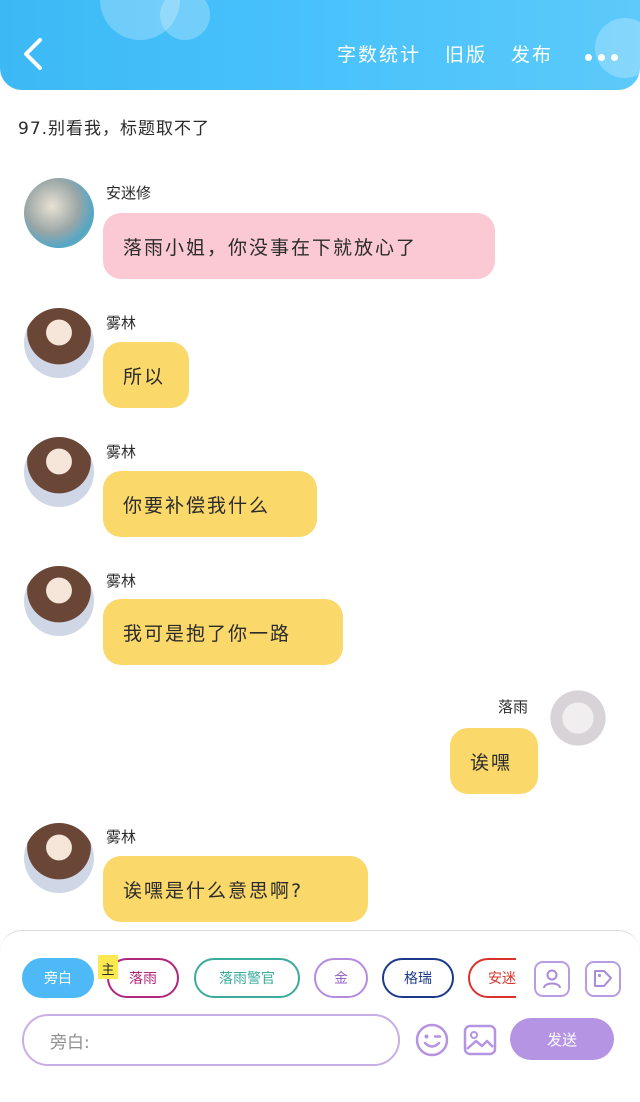 The image size is (640, 1102). I want to click on avatar-luoyu, so click(578, 725).